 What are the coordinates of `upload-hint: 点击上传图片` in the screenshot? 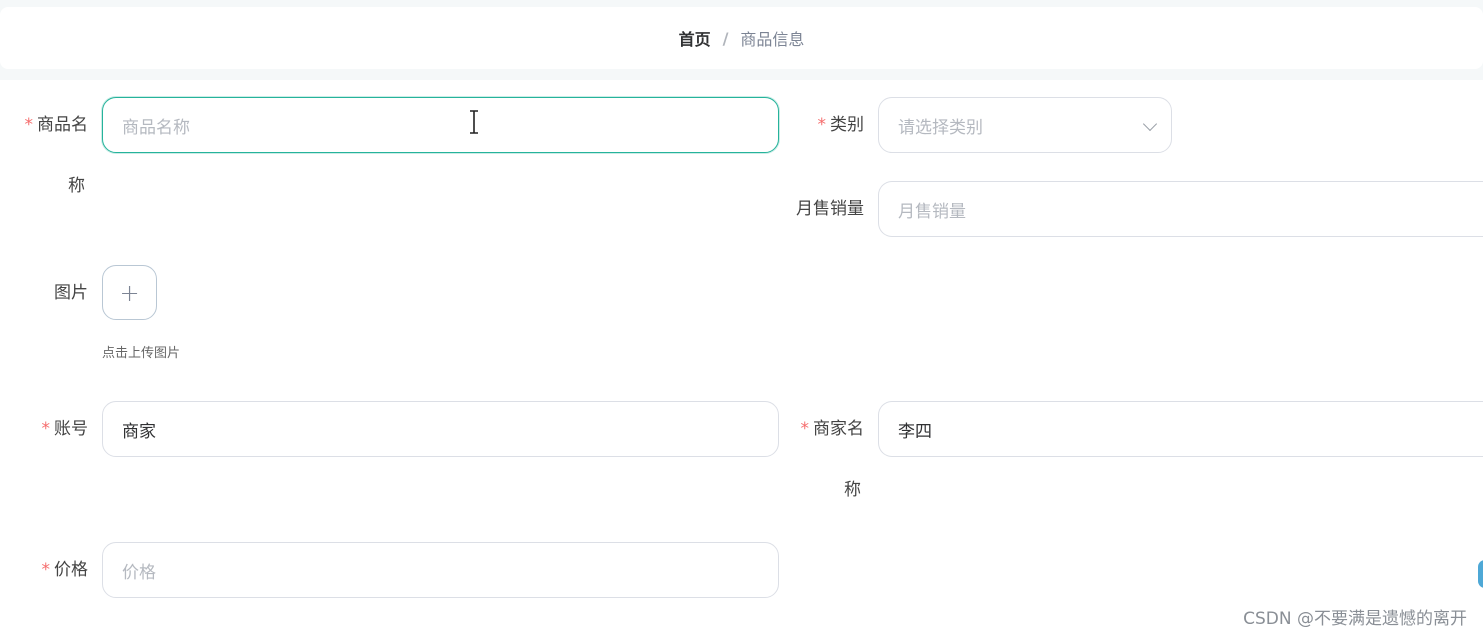 It's located at (141, 353).